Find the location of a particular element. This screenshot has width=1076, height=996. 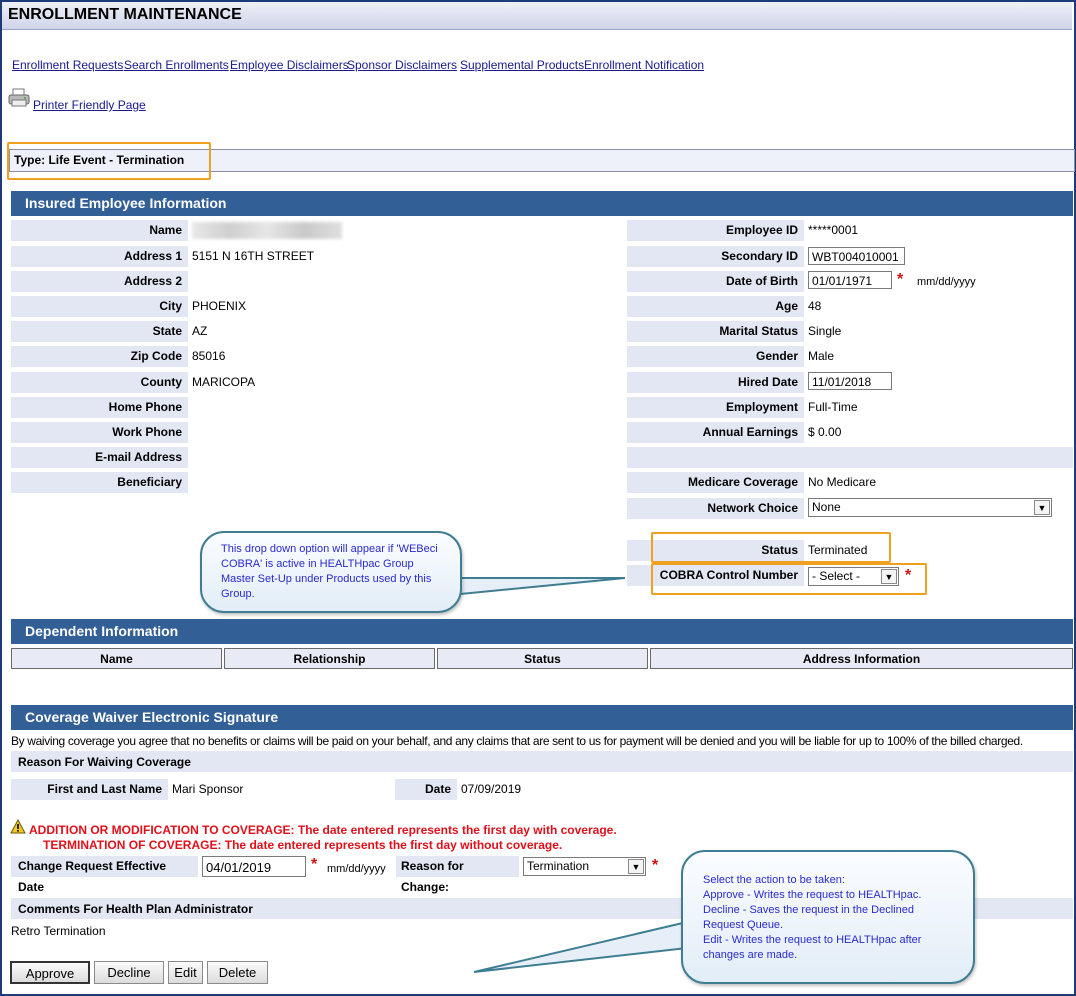

effective-date-format-hint: mm/dd/yyyy is located at coordinates (356, 869).